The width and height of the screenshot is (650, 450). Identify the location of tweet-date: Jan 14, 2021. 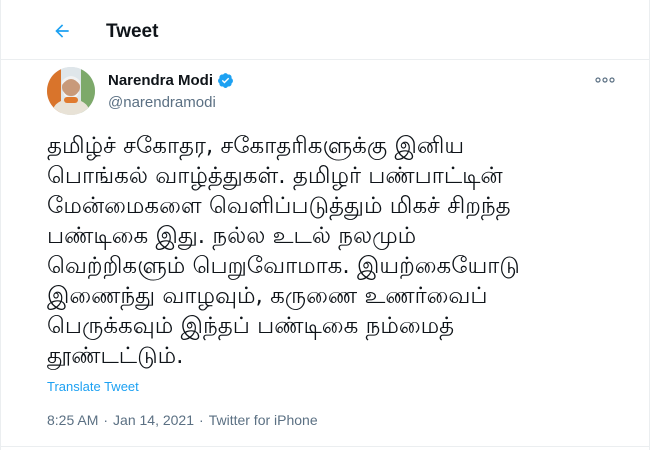
(153, 420).